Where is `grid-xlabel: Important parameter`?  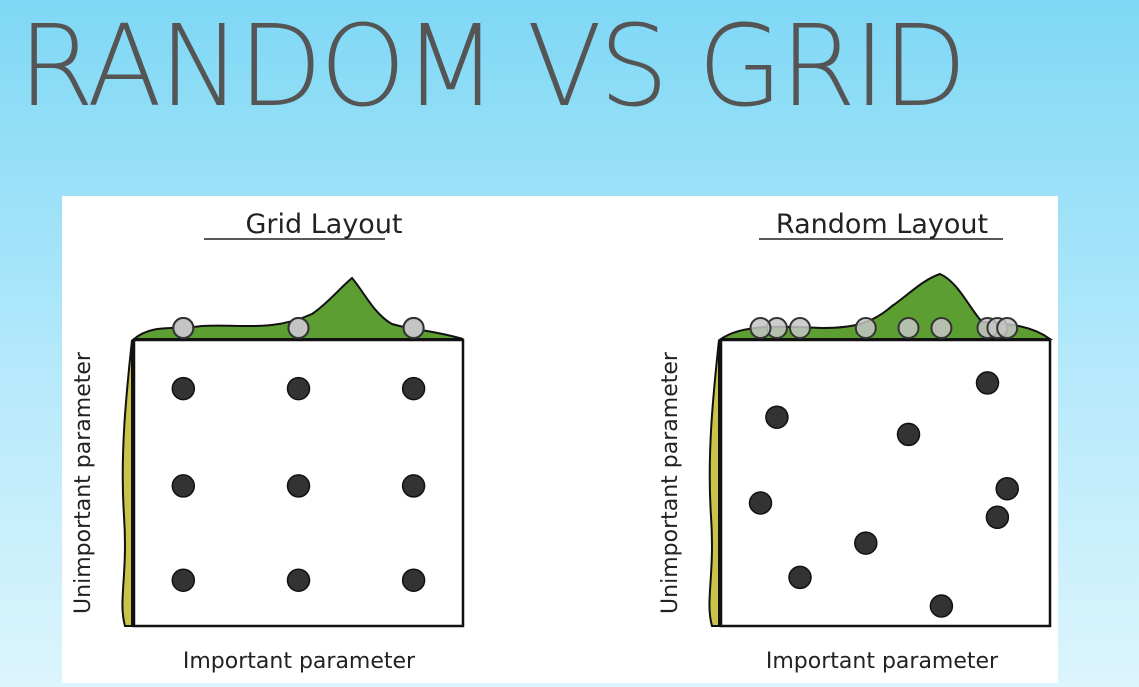 grid-xlabel: Important parameter is located at coordinates (299, 661).